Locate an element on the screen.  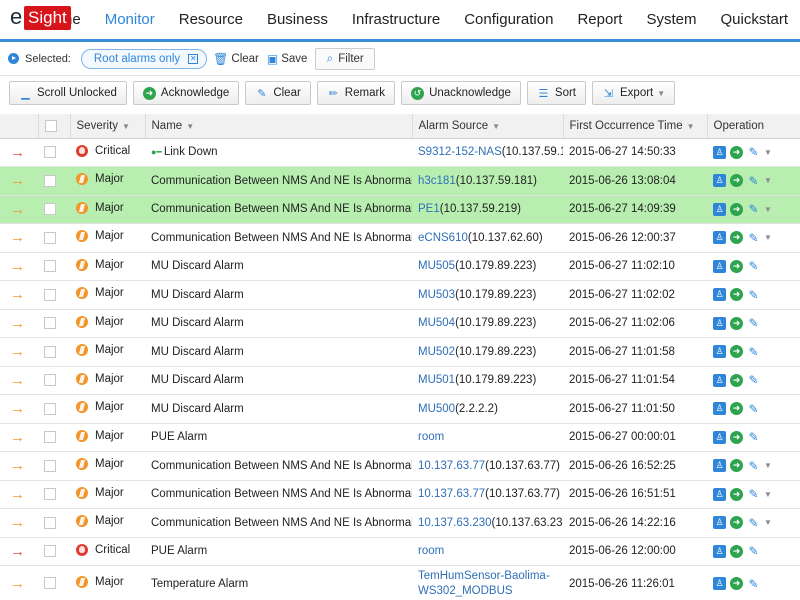
sort-button: ☰ Sort is located at coordinates (556, 93).